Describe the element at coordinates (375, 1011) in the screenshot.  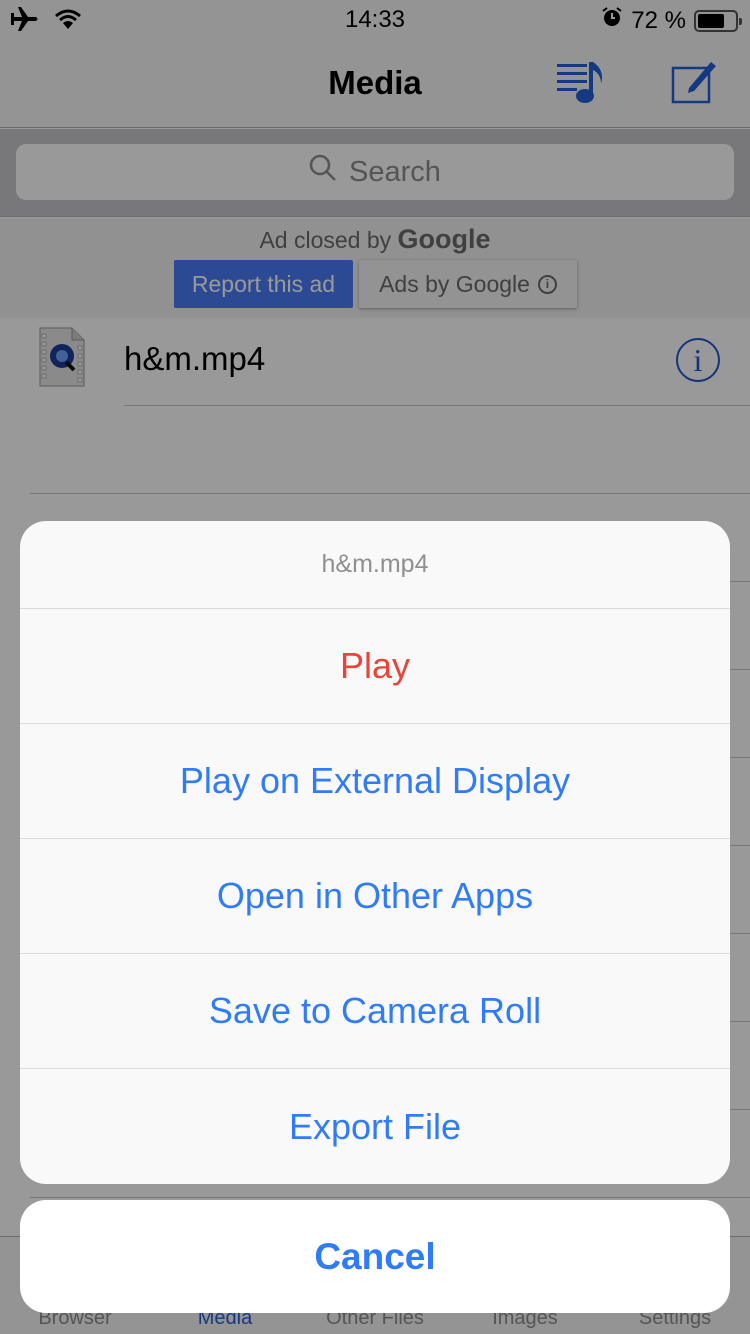
I see `save-to-camera-roll-button: Save to Camera Roll` at that location.